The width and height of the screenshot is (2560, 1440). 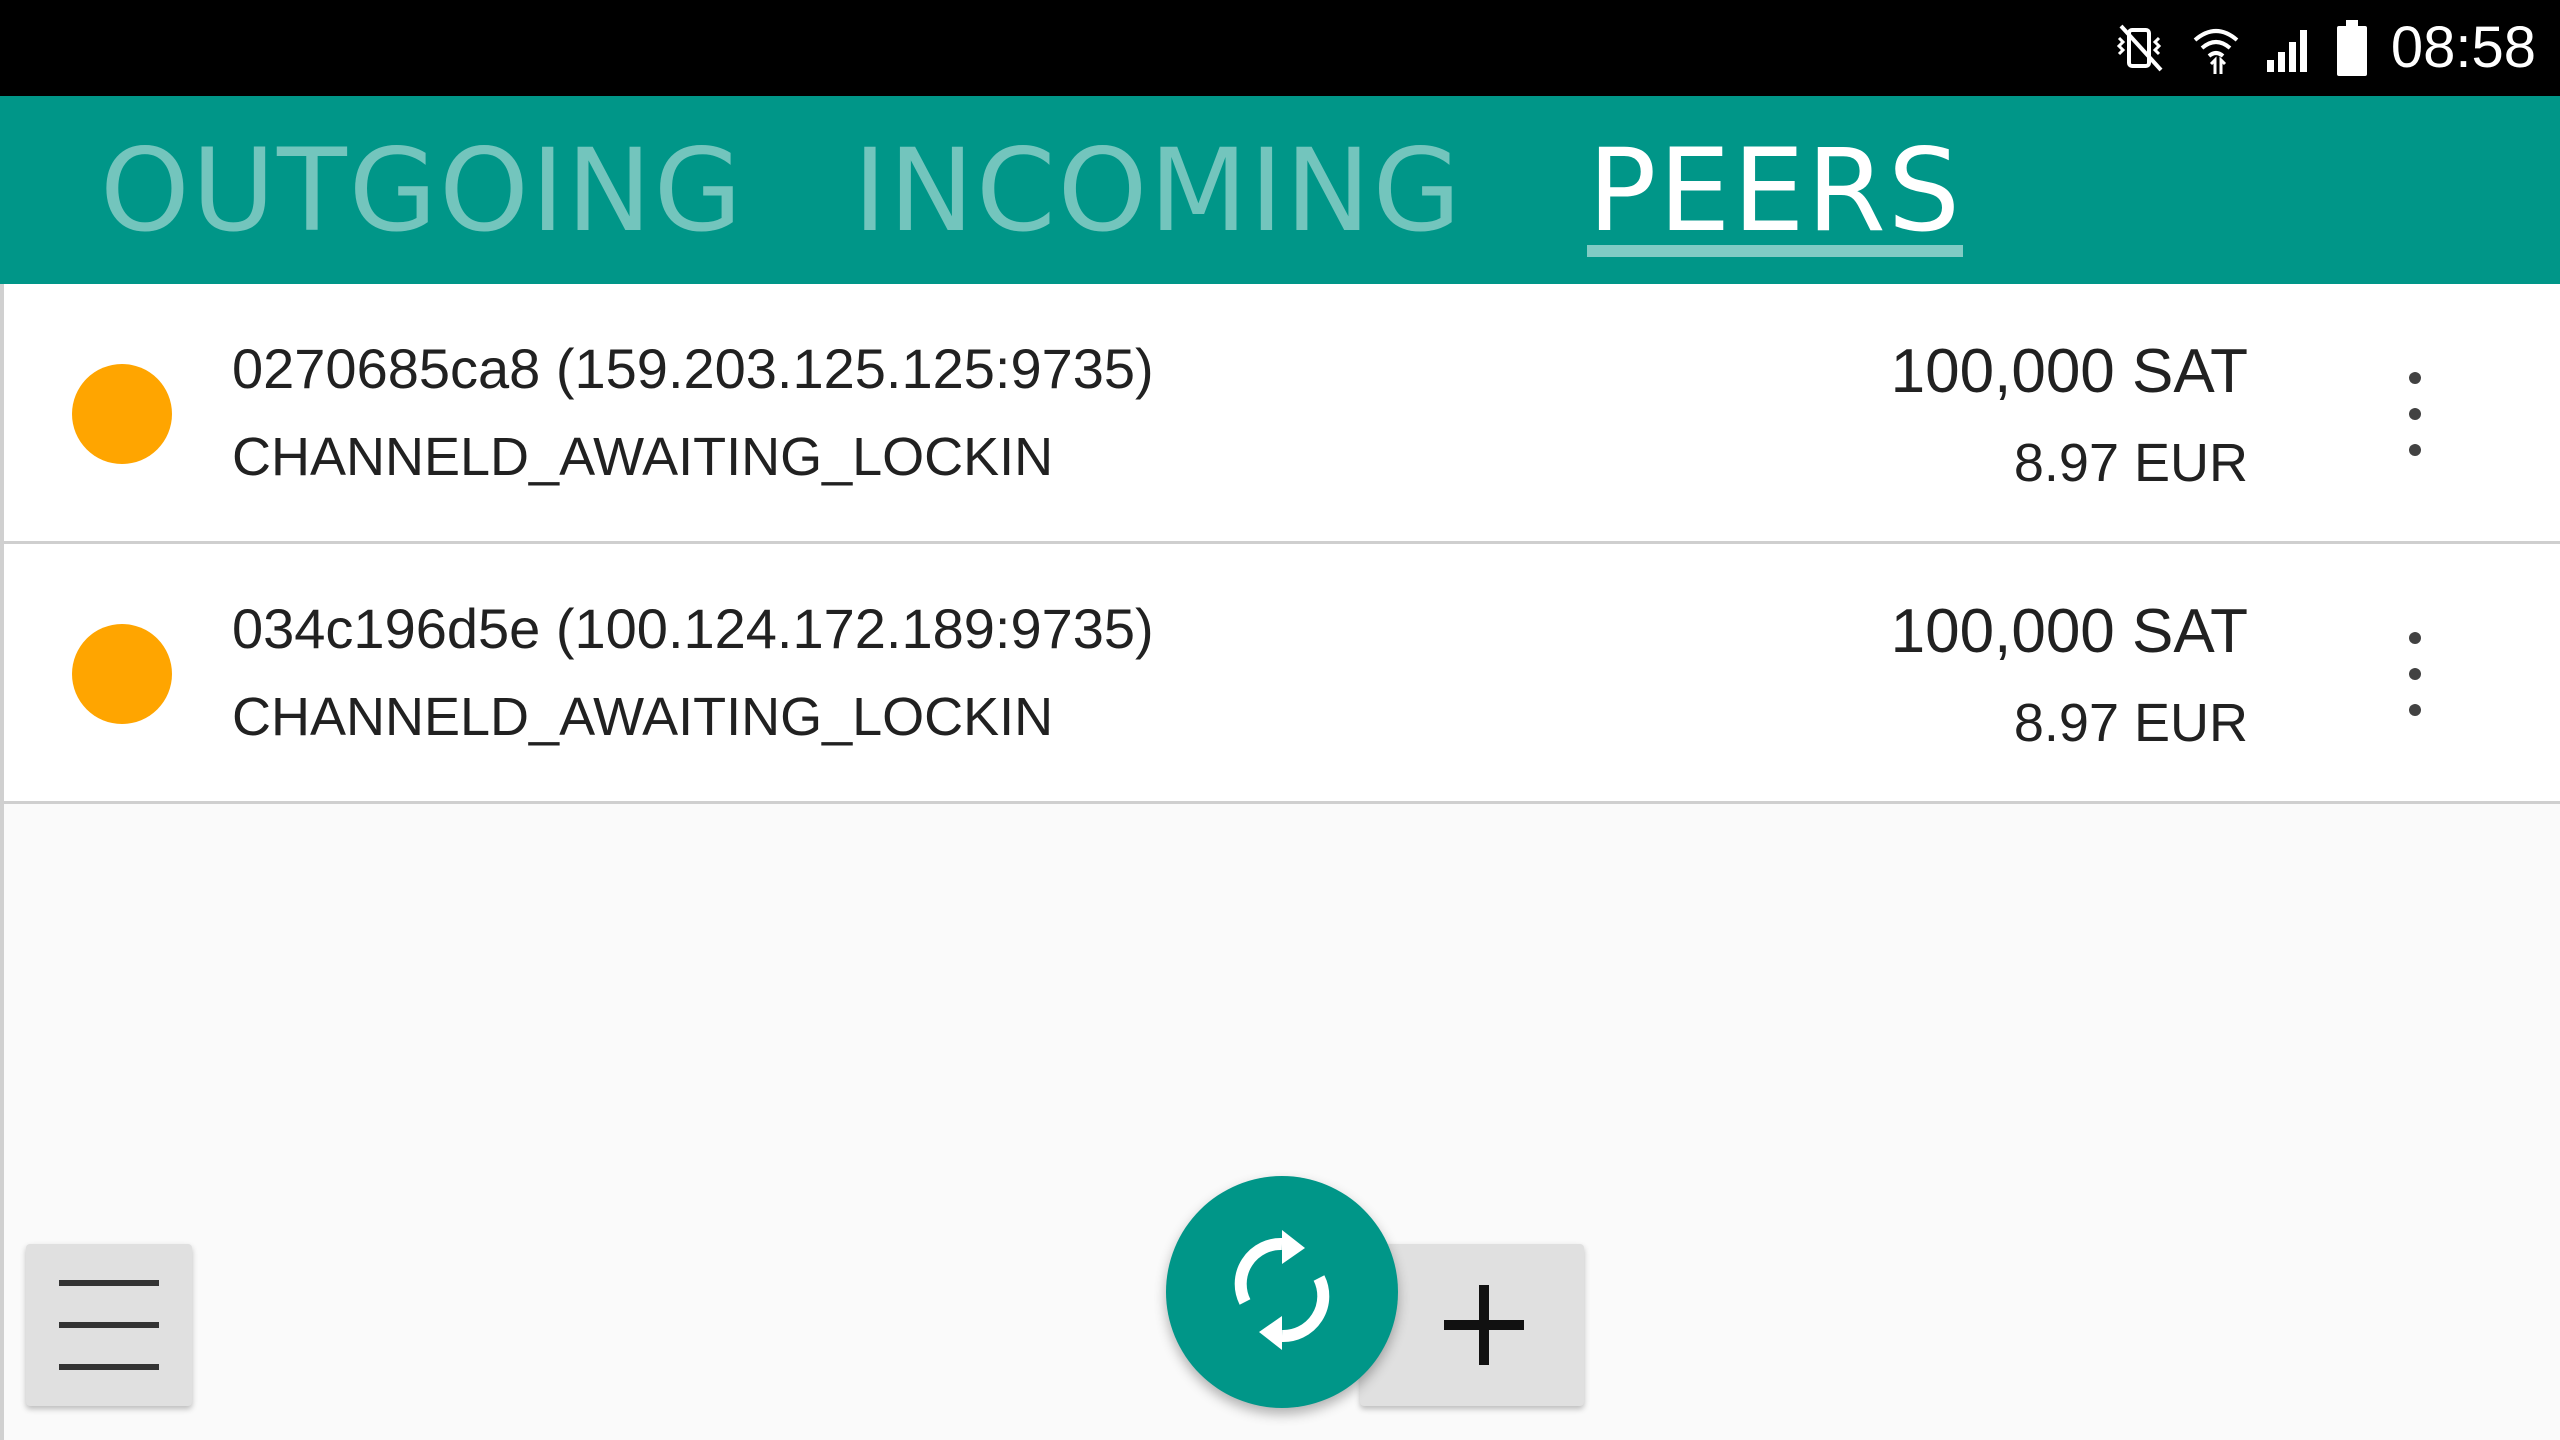 What do you see at coordinates (2141, 48) in the screenshot?
I see `mute-vibrate-icon` at bounding box center [2141, 48].